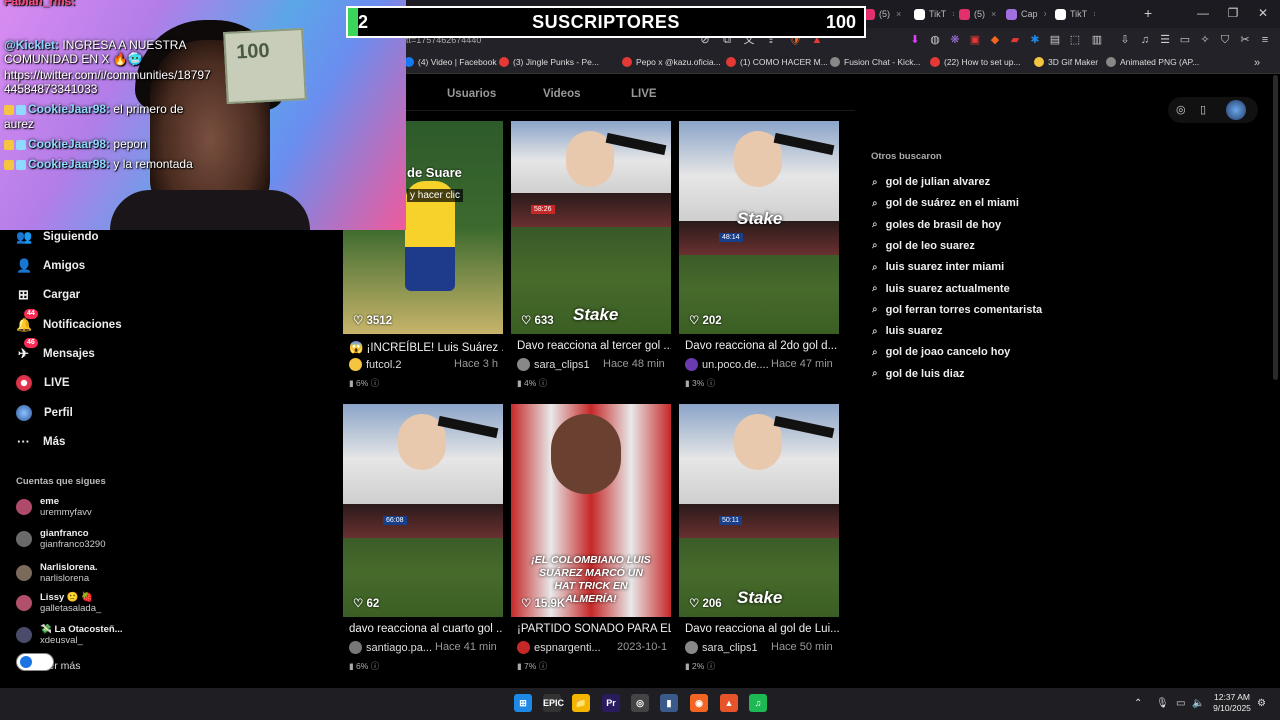 The height and width of the screenshot is (720, 1280). Describe the element at coordinates (941, 289) in the screenshot. I see `suggestion-item: ⌕ luis suarez actualmente` at that location.